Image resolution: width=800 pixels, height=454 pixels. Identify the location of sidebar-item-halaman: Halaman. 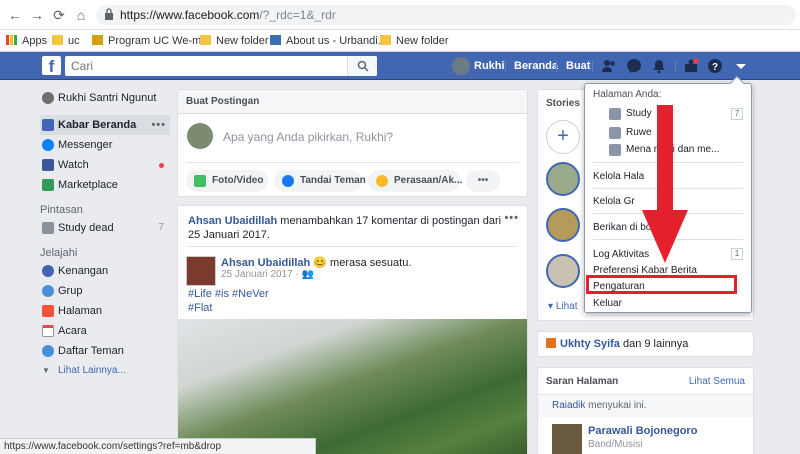
(105, 311).